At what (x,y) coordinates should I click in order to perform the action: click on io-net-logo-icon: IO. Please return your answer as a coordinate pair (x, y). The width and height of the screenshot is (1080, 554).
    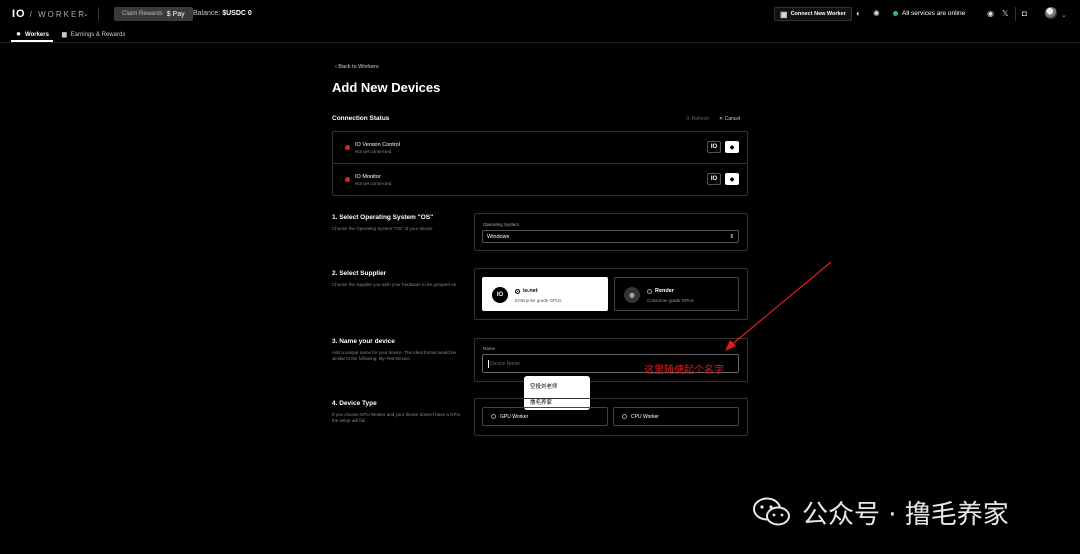
    Looking at the image, I should click on (500, 295).